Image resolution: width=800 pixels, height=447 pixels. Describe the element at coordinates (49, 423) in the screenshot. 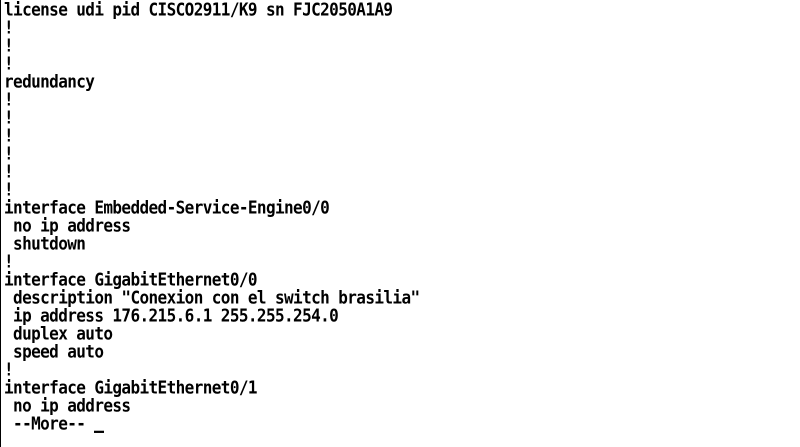

I see `more-prompt: --More--` at that location.